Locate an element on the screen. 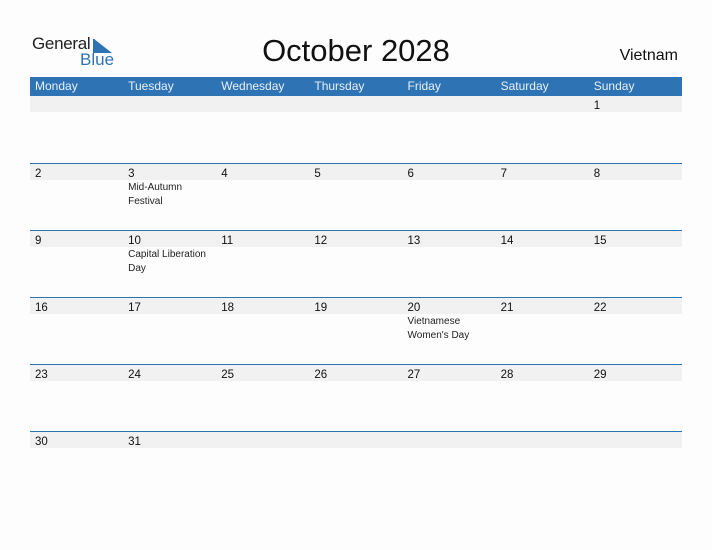 The image size is (712, 550). day-cell: 30 is located at coordinates (76, 440).